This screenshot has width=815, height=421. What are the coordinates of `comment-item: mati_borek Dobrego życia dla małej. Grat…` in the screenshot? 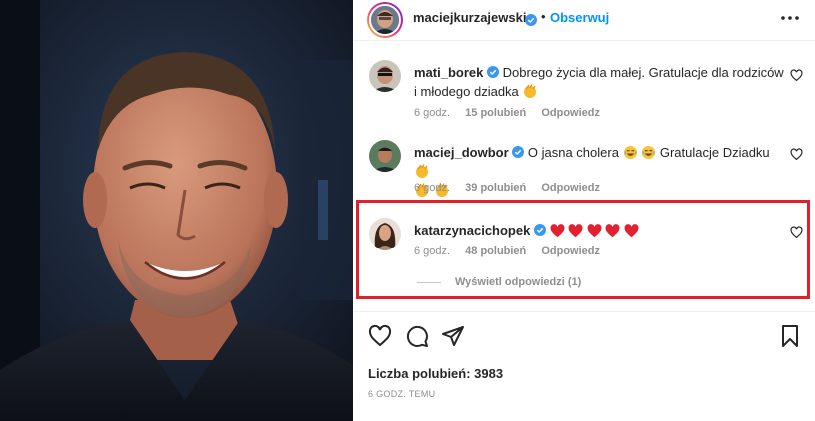 It's located at (584, 90).